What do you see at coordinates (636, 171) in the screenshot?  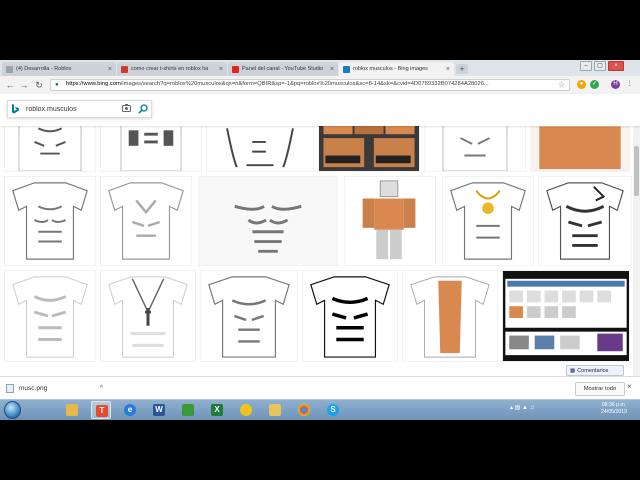 I see `scrollbar-thumb` at bounding box center [636, 171].